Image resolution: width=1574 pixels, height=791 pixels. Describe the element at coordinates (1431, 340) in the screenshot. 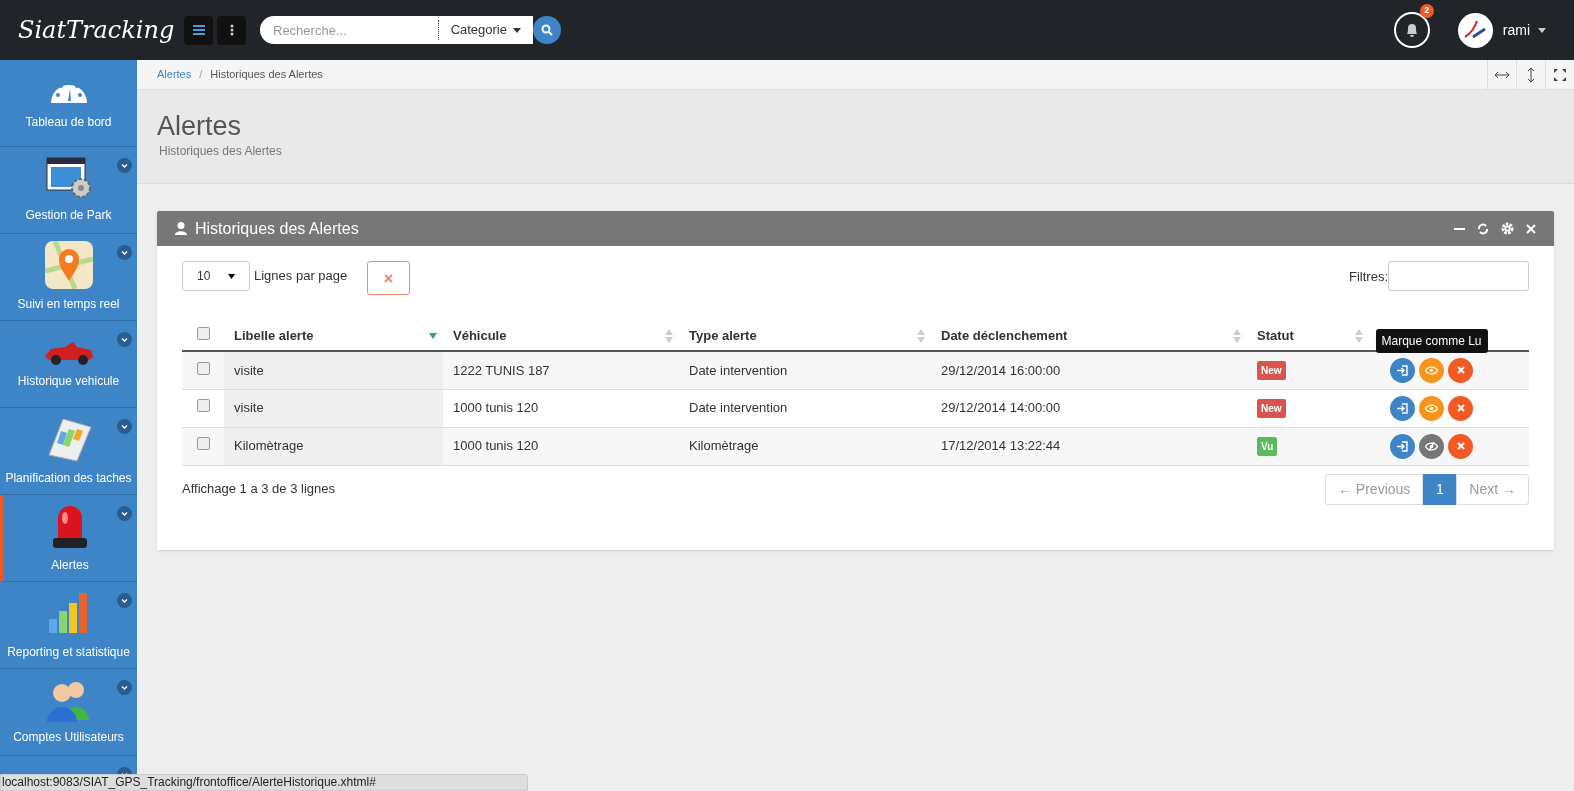

I see `tooltip: Marque comme Lu` at that location.